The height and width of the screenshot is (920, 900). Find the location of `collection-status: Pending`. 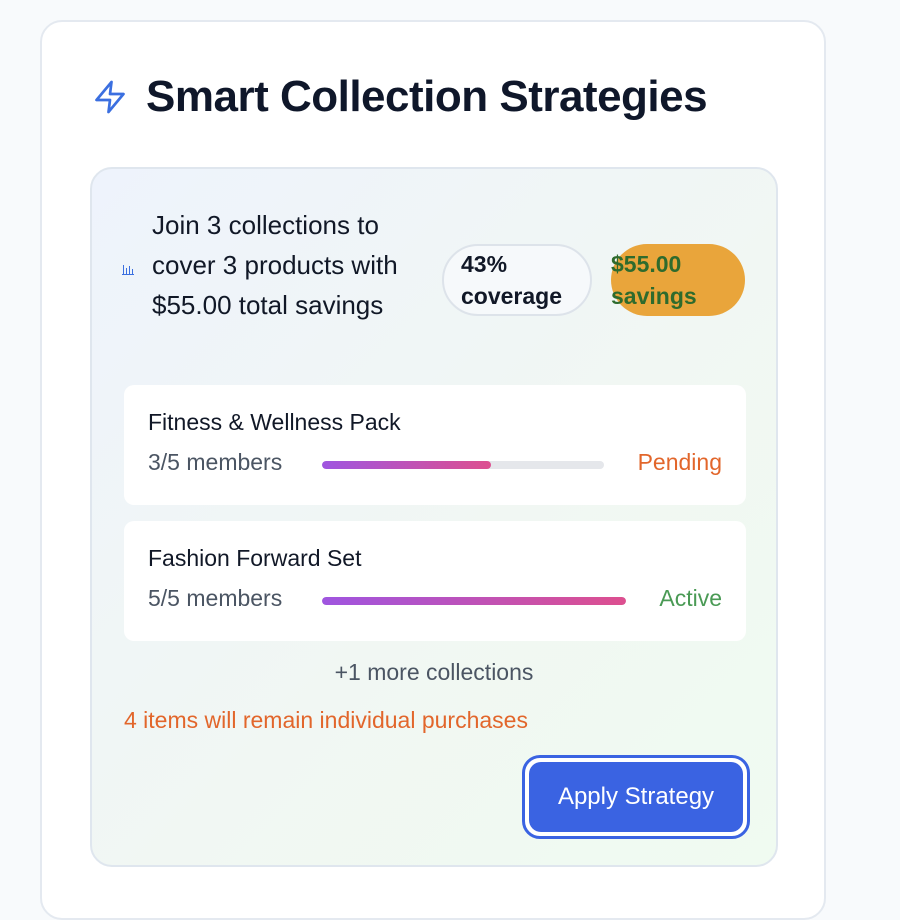

collection-status: Pending is located at coordinates (679, 462).